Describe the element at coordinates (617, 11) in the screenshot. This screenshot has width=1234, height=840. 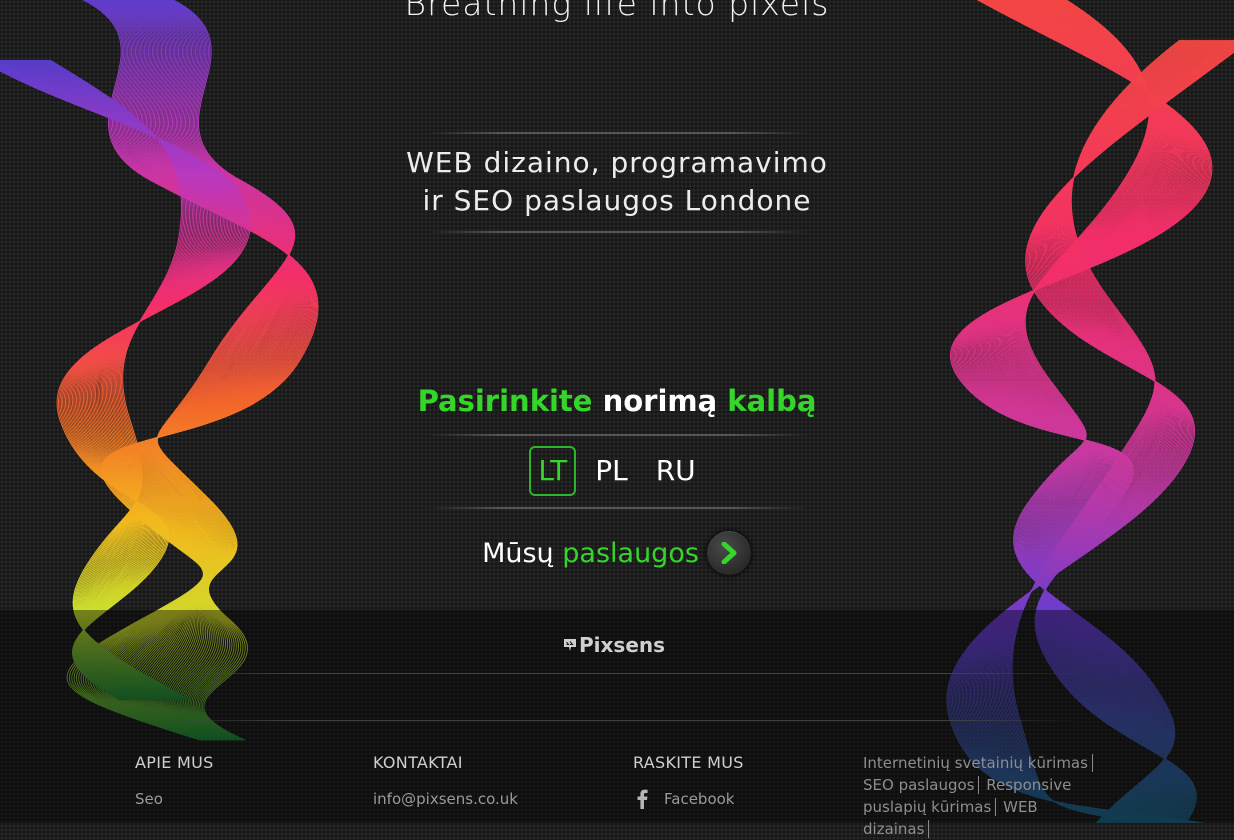
I see `hero-title: Breathing life into pixels` at that location.